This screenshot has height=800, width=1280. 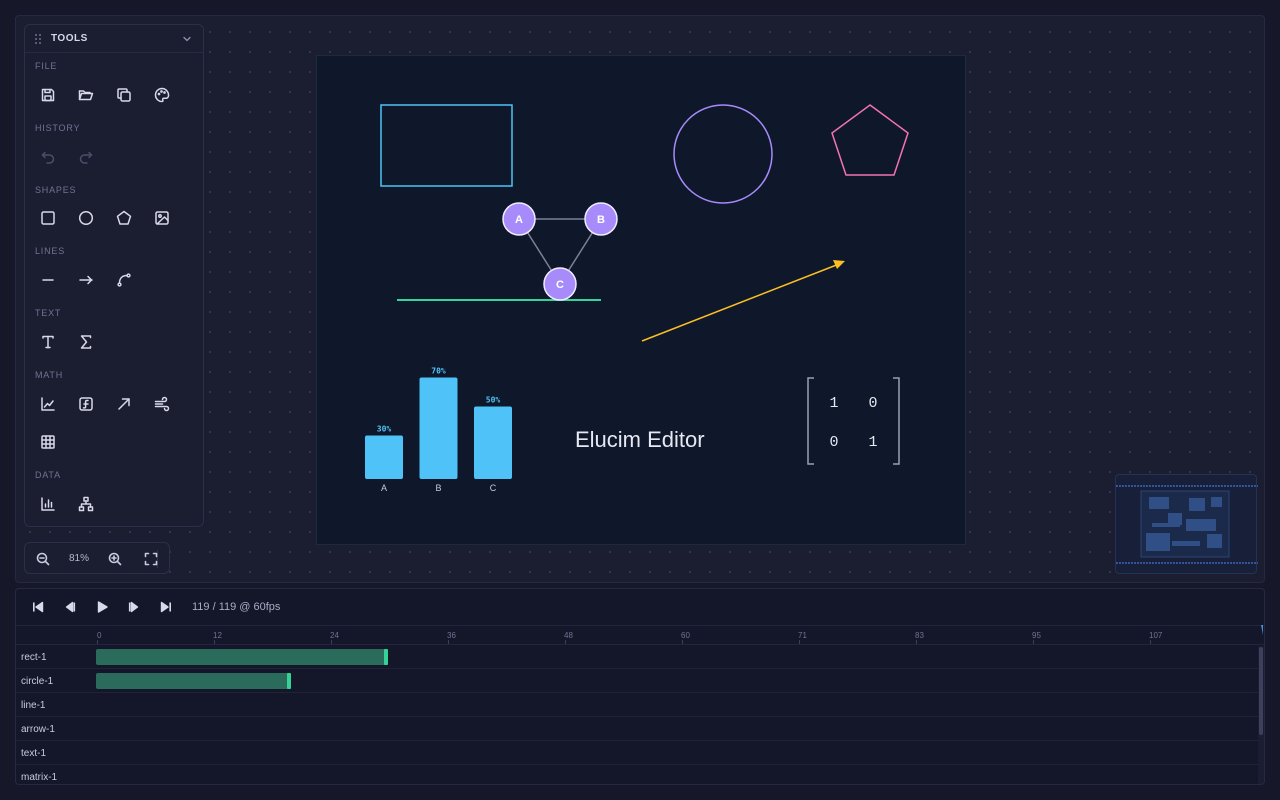 I want to click on vector-icon, so click(x=124, y=404).